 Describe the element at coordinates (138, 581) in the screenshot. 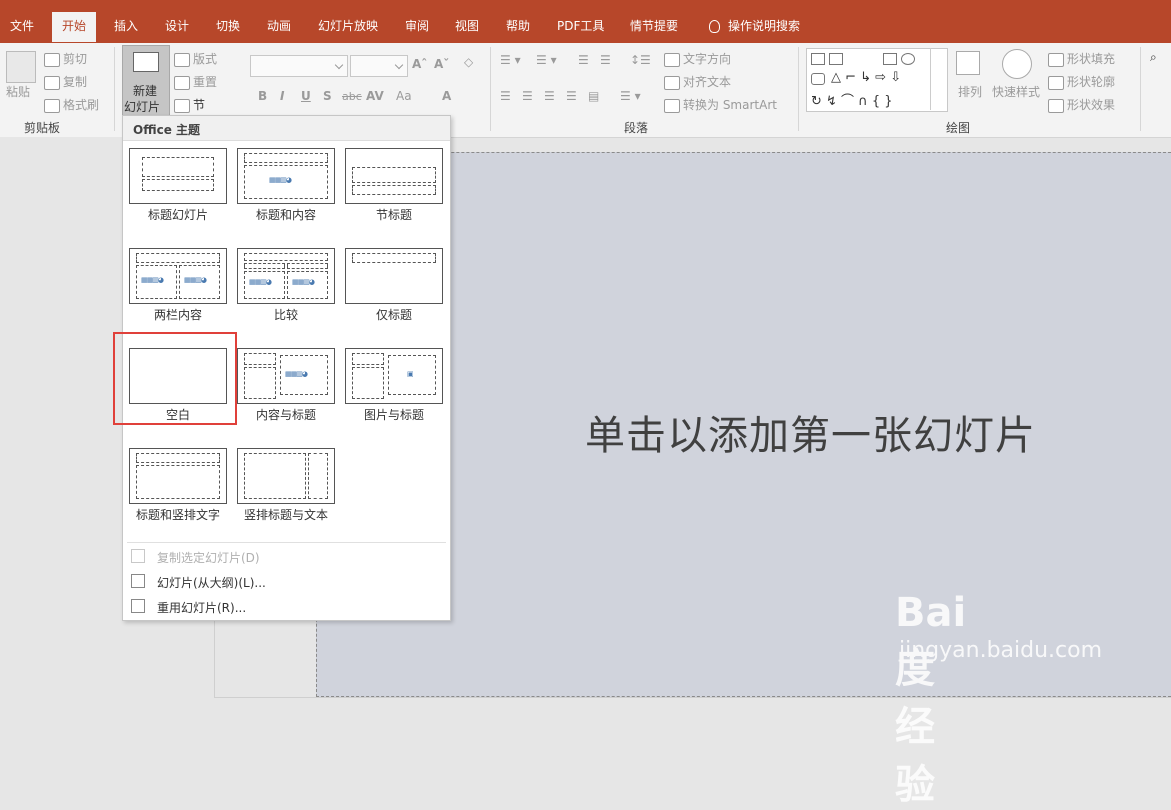

I see `outline-icon` at that location.